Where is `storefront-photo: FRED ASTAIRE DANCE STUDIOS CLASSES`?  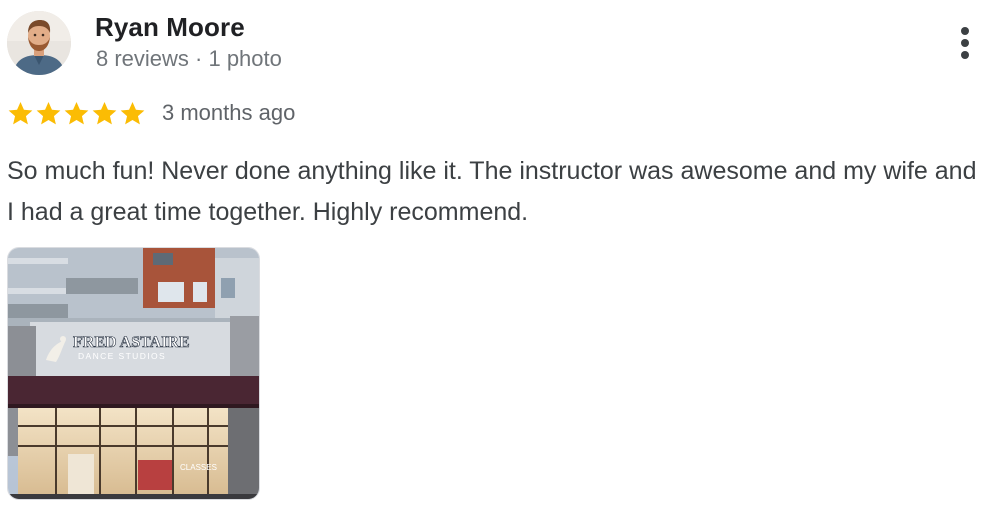 storefront-photo: FRED ASTAIRE DANCE STUDIOS CLASSES is located at coordinates (133, 373).